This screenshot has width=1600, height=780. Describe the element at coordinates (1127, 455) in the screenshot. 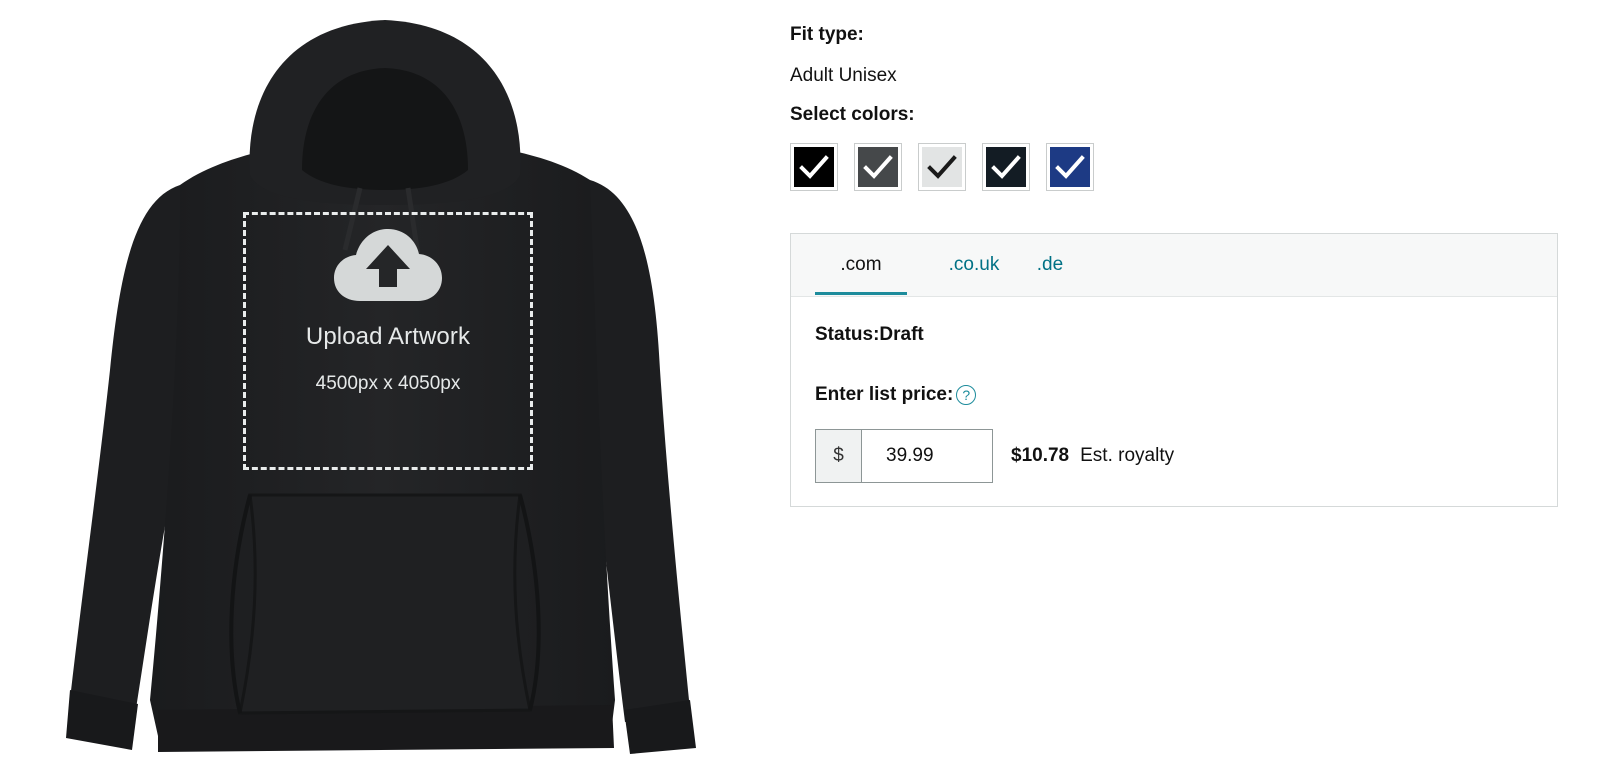

I see `royalty-label: Est. royalty` at that location.